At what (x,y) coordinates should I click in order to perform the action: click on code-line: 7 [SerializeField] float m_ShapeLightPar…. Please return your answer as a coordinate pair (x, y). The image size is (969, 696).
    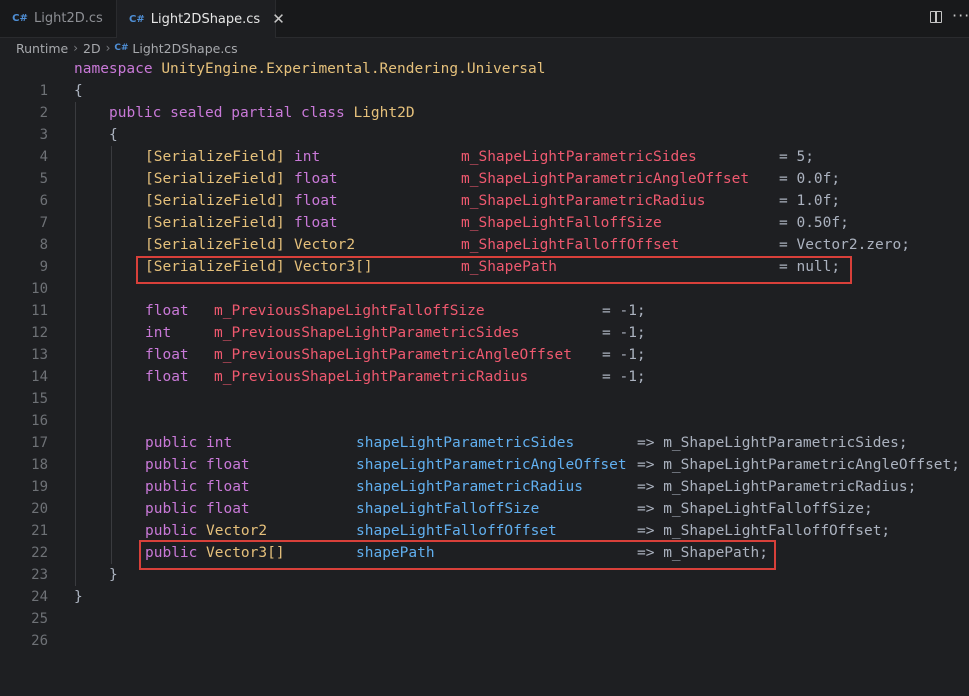
    Looking at the image, I should click on (484, 210).